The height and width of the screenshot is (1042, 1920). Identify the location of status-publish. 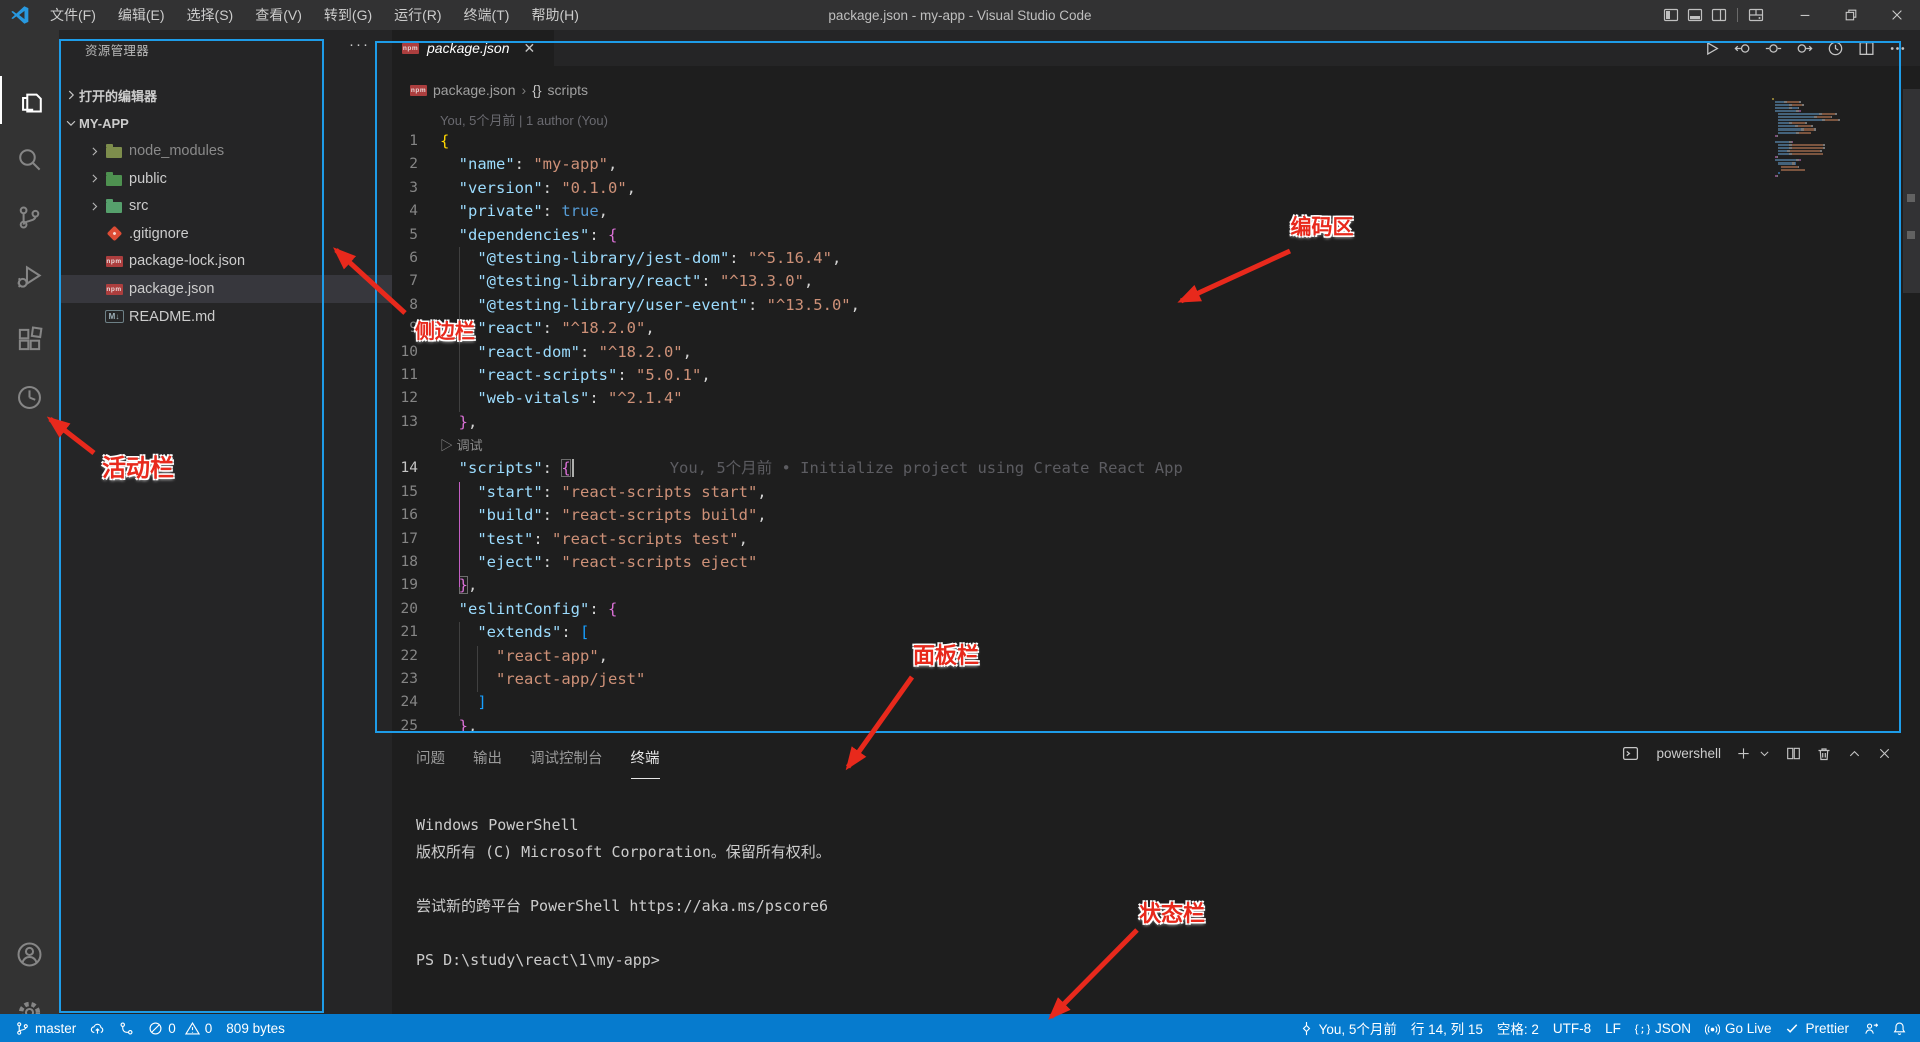
(97, 1028).